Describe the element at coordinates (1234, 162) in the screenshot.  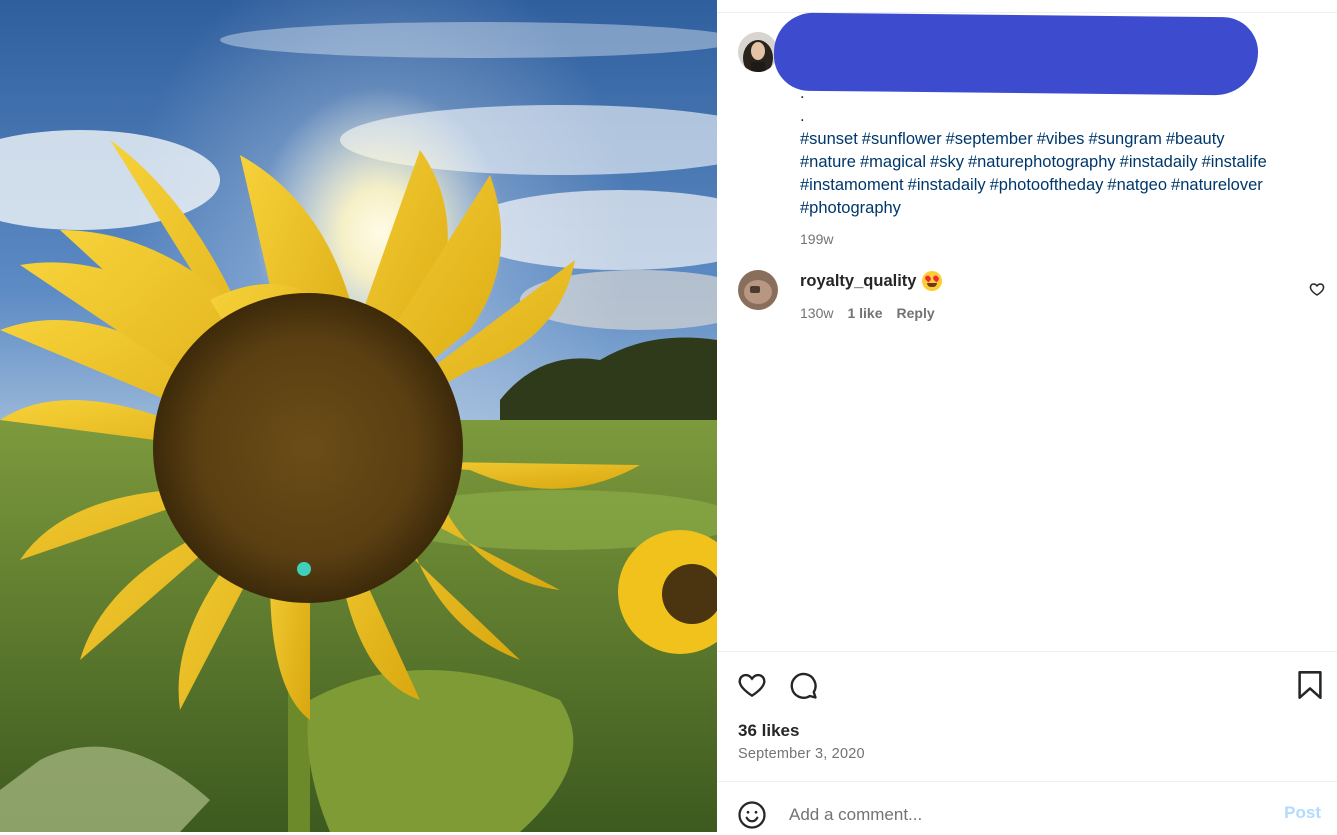
I see `hashtag-link: #instalife` at that location.